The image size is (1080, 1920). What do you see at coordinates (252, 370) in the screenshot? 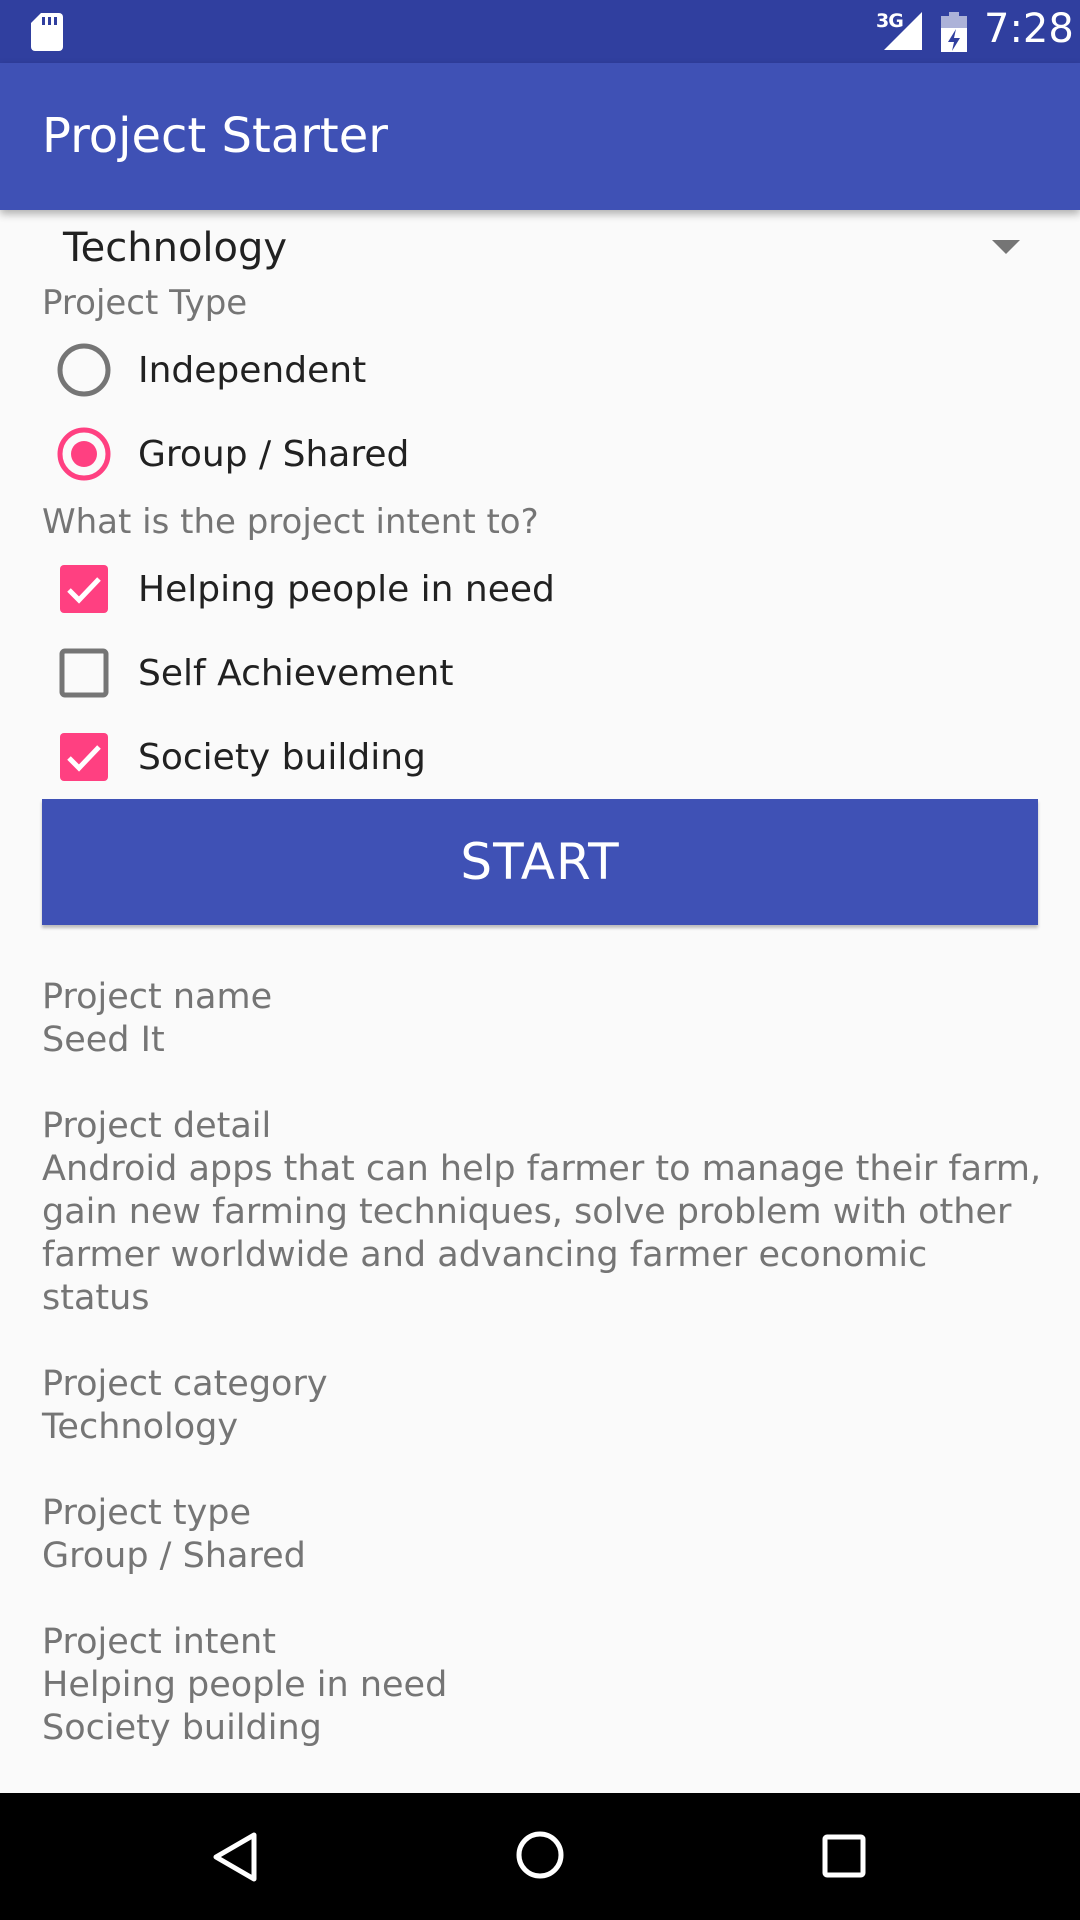
I see `radio-independent-label: Independent` at bounding box center [252, 370].